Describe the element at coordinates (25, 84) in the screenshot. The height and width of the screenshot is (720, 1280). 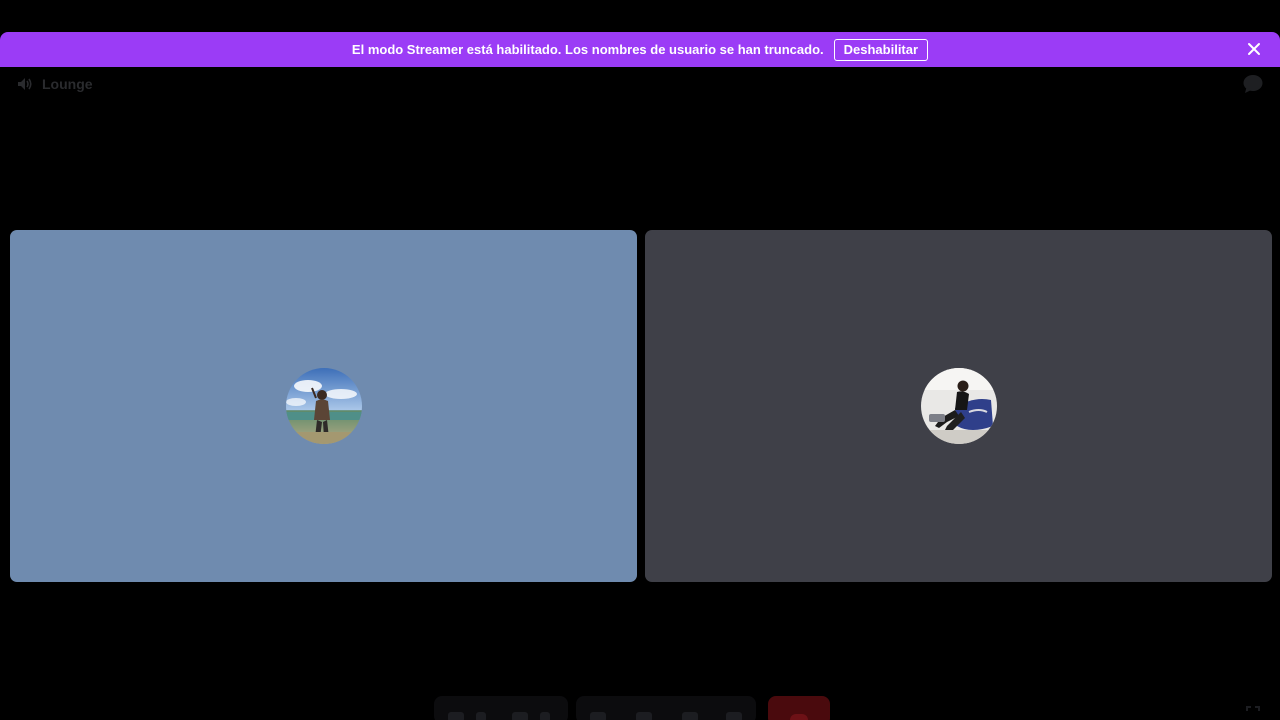
I see `speaker-icon` at that location.